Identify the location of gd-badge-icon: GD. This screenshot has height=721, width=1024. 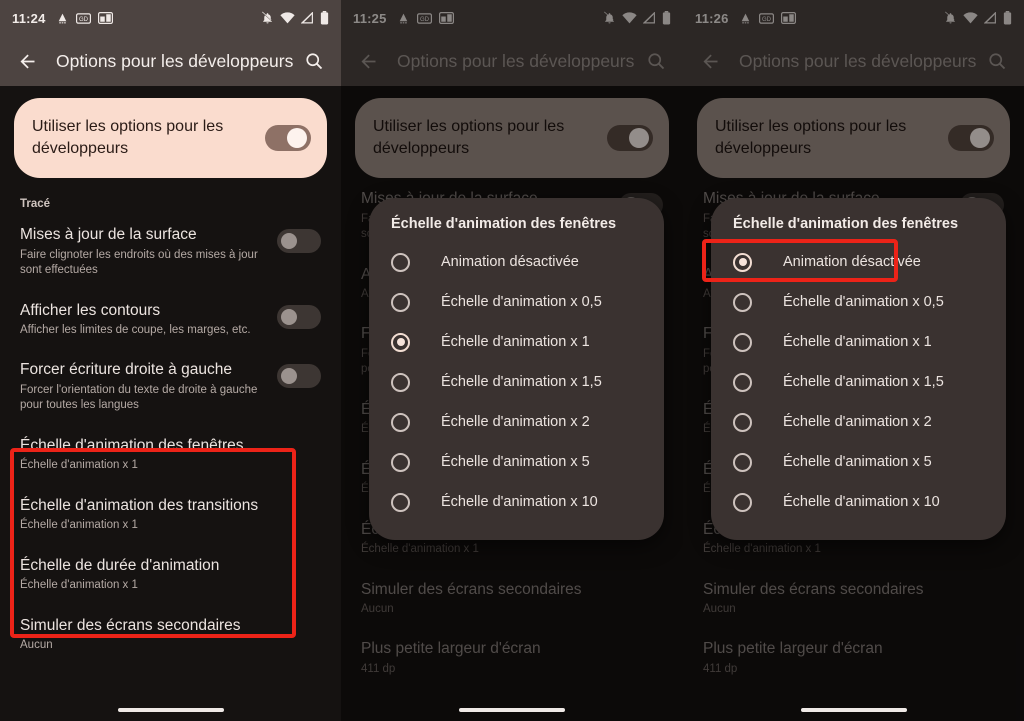
(83, 18).